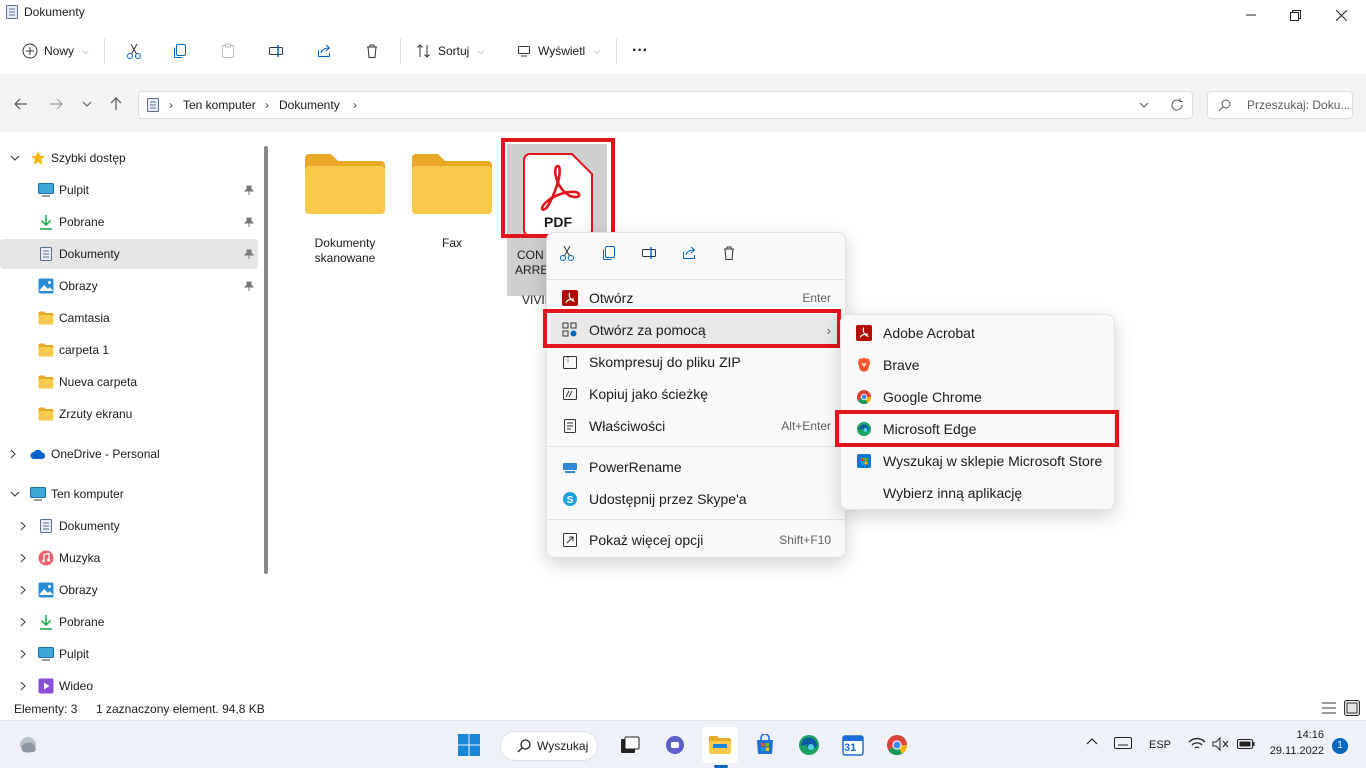  I want to click on copy-icon, so click(612, 256).